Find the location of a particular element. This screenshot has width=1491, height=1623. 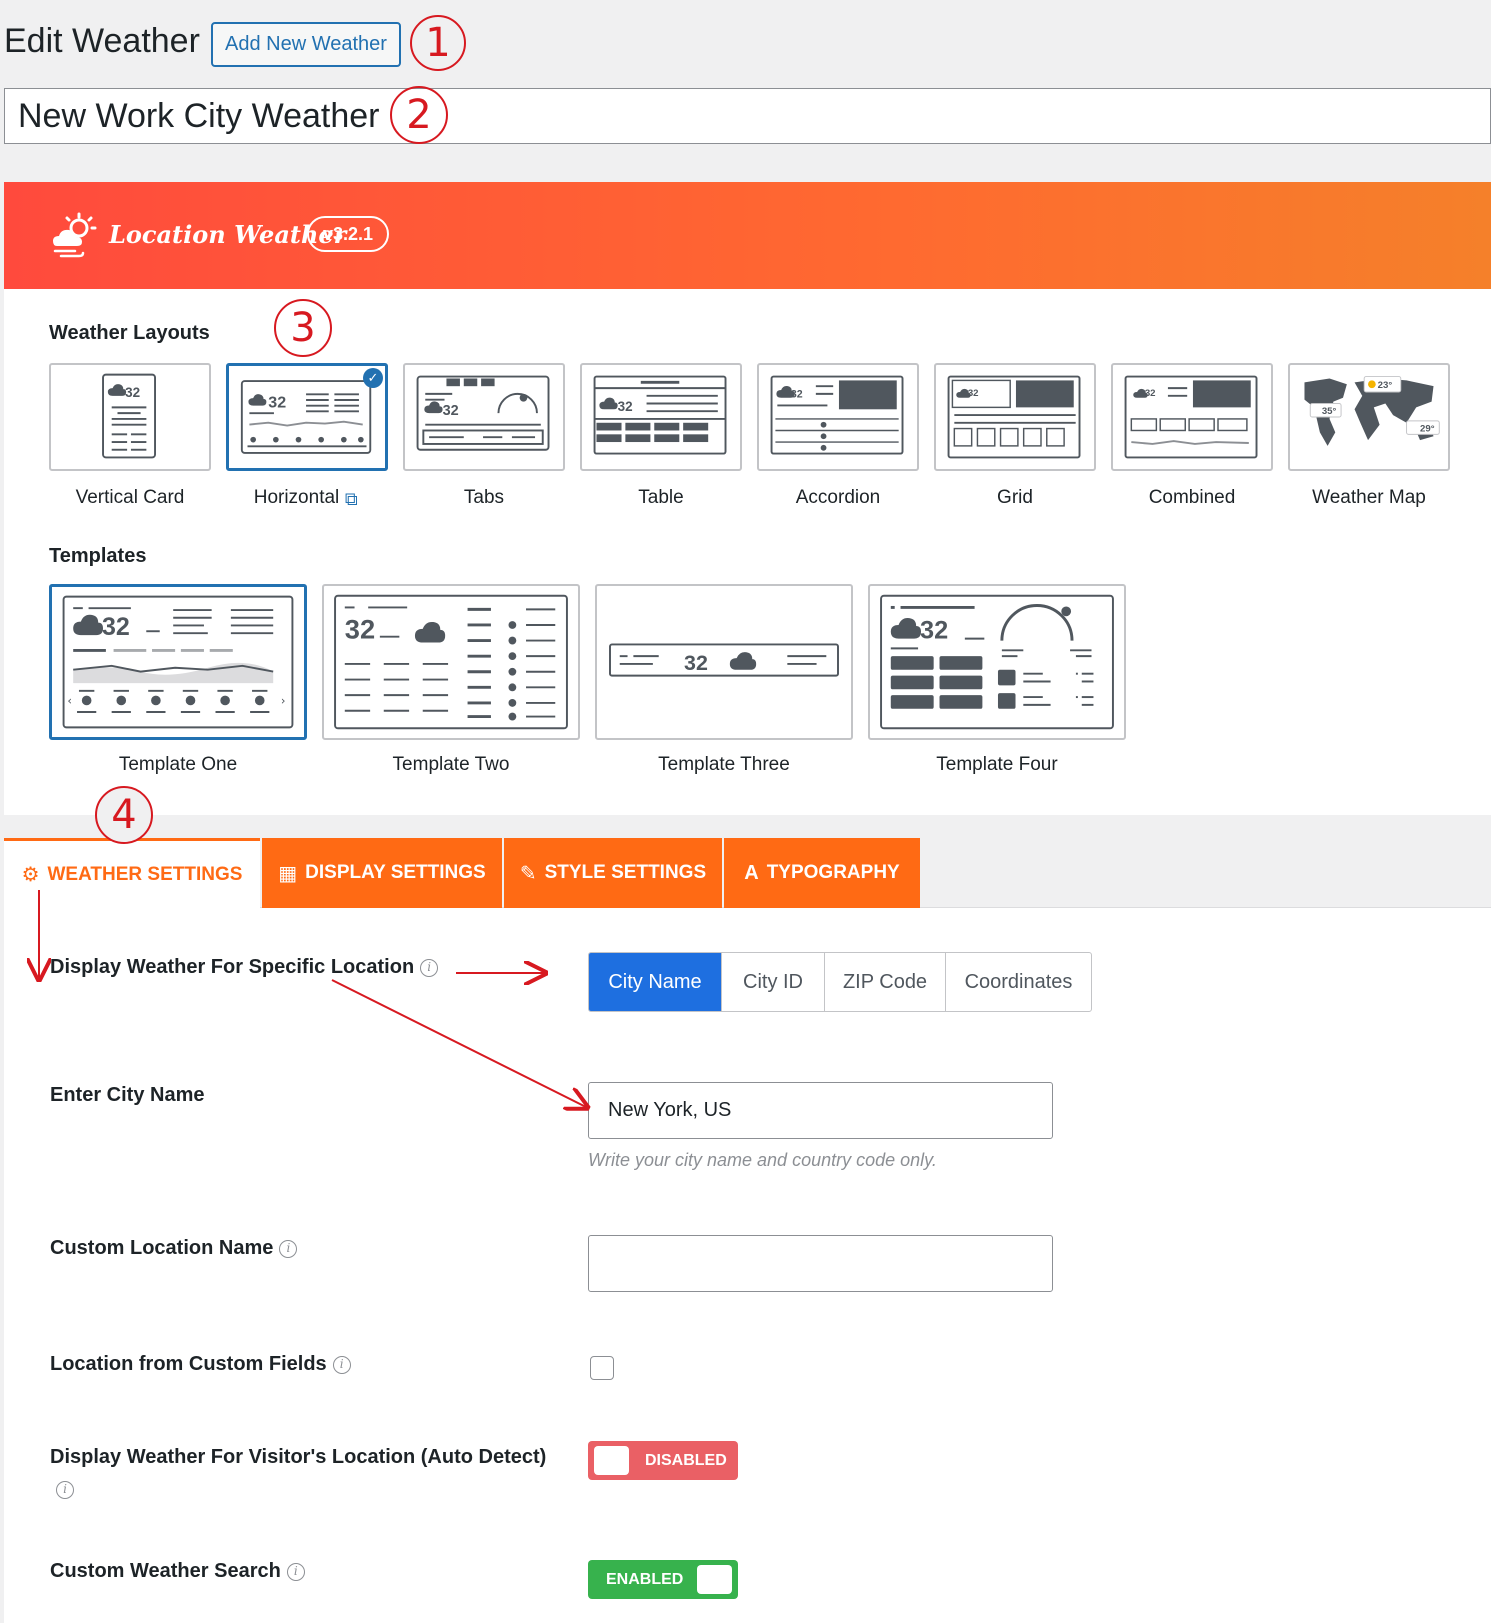

template-label-two: Template Two is located at coordinates (451, 764).